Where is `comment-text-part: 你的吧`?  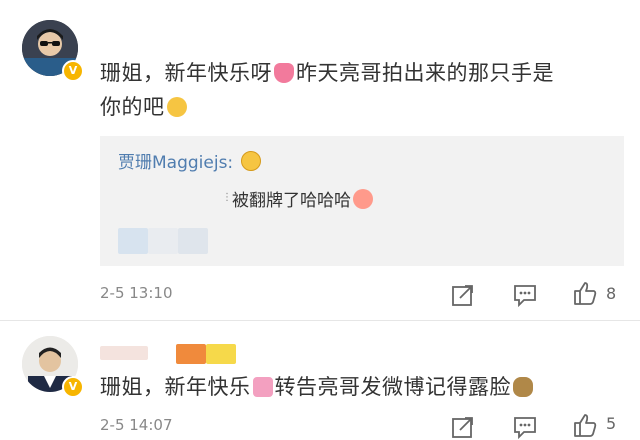 comment-text-part: 你的吧 is located at coordinates (132, 107).